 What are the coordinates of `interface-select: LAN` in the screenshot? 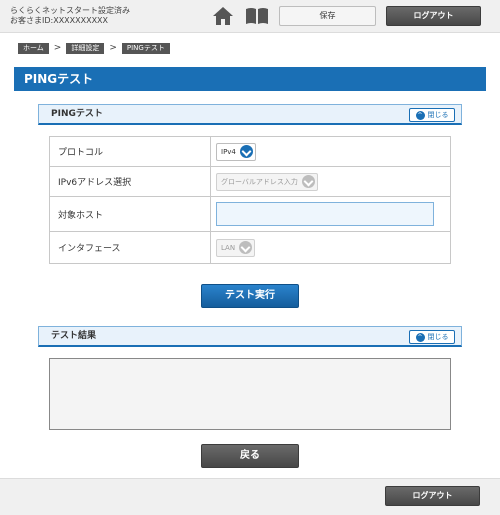 It's located at (236, 247).